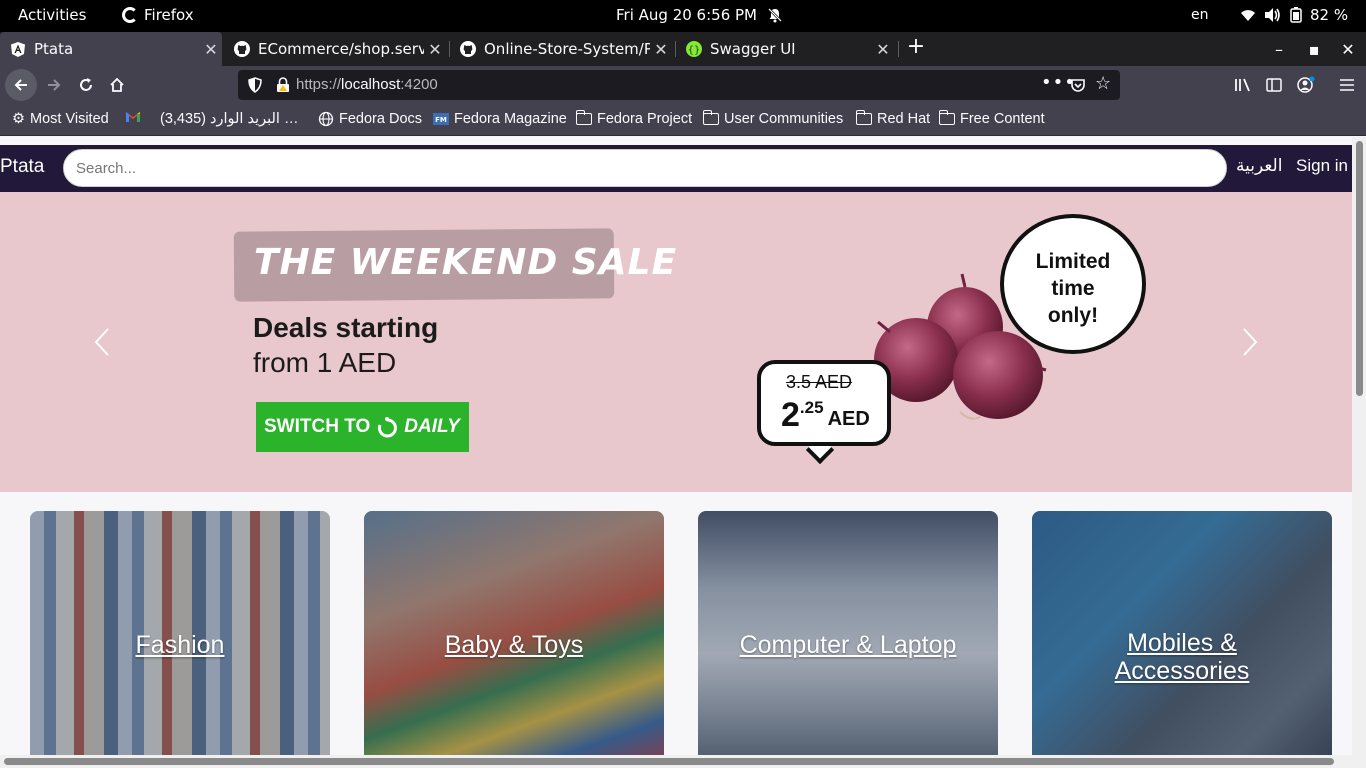 The height and width of the screenshot is (768, 1366). I want to click on back-button, so click(21, 85).